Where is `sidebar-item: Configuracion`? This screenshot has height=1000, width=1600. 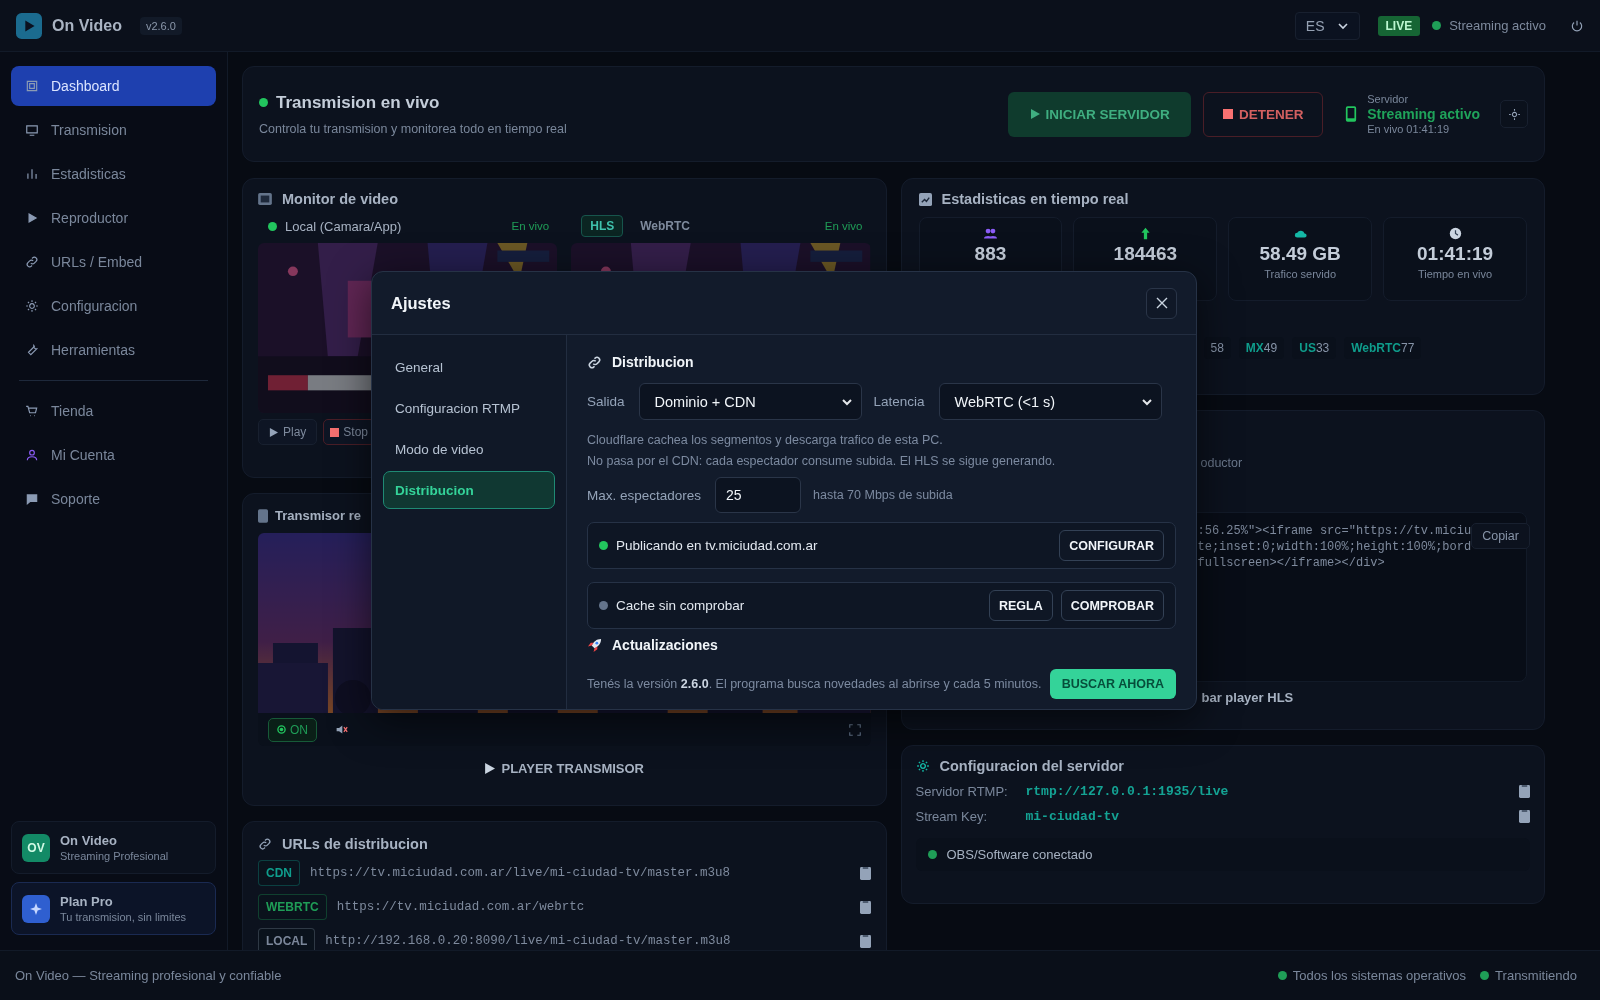 sidebar-item: Configuracion is located at coordinates (113, 306).